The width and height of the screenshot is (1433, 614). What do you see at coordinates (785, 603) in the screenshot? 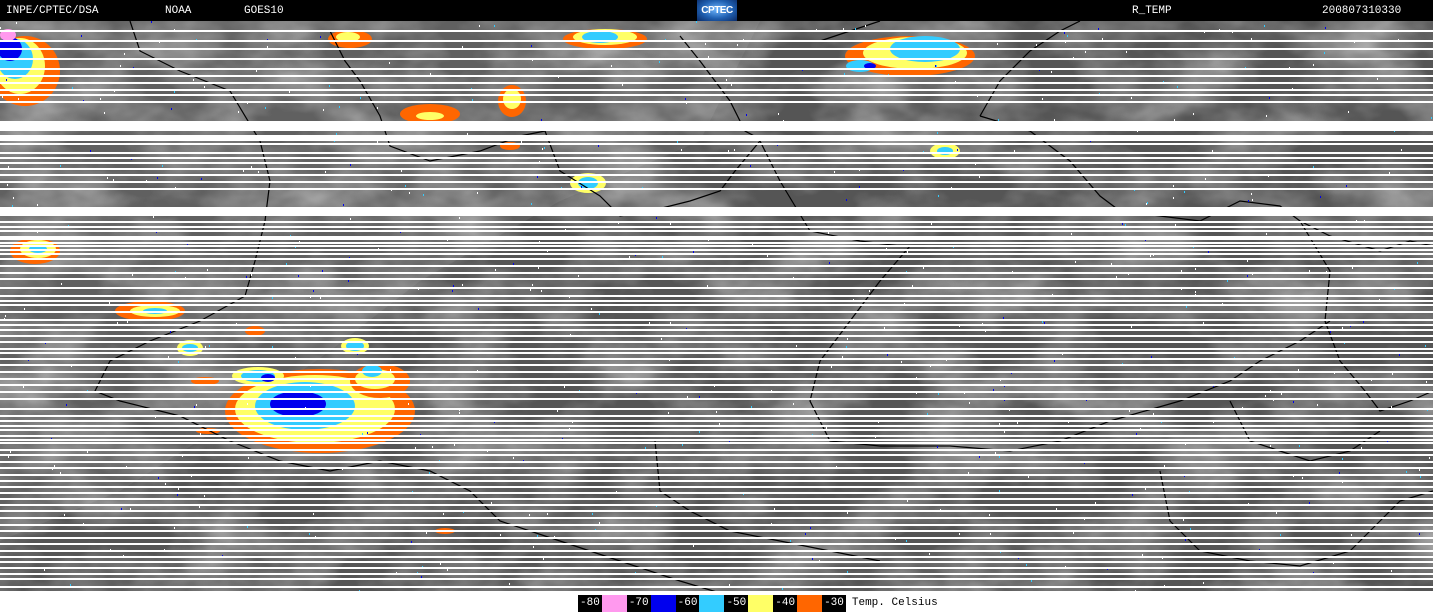
I see `legend-value: -40` at bounding box center [785, 603].